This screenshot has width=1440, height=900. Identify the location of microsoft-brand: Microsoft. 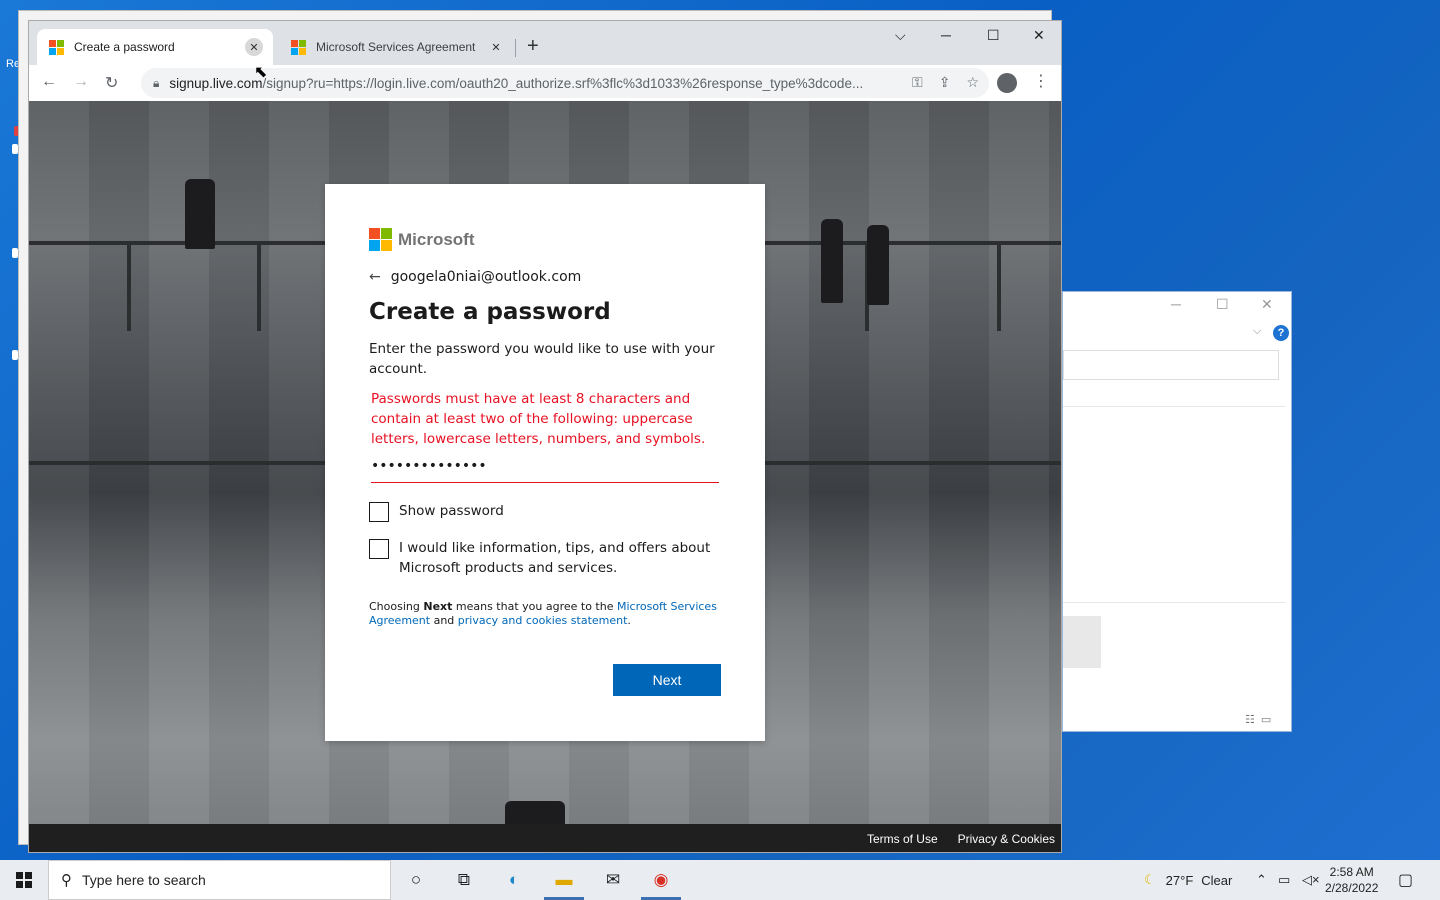
(545, 239).